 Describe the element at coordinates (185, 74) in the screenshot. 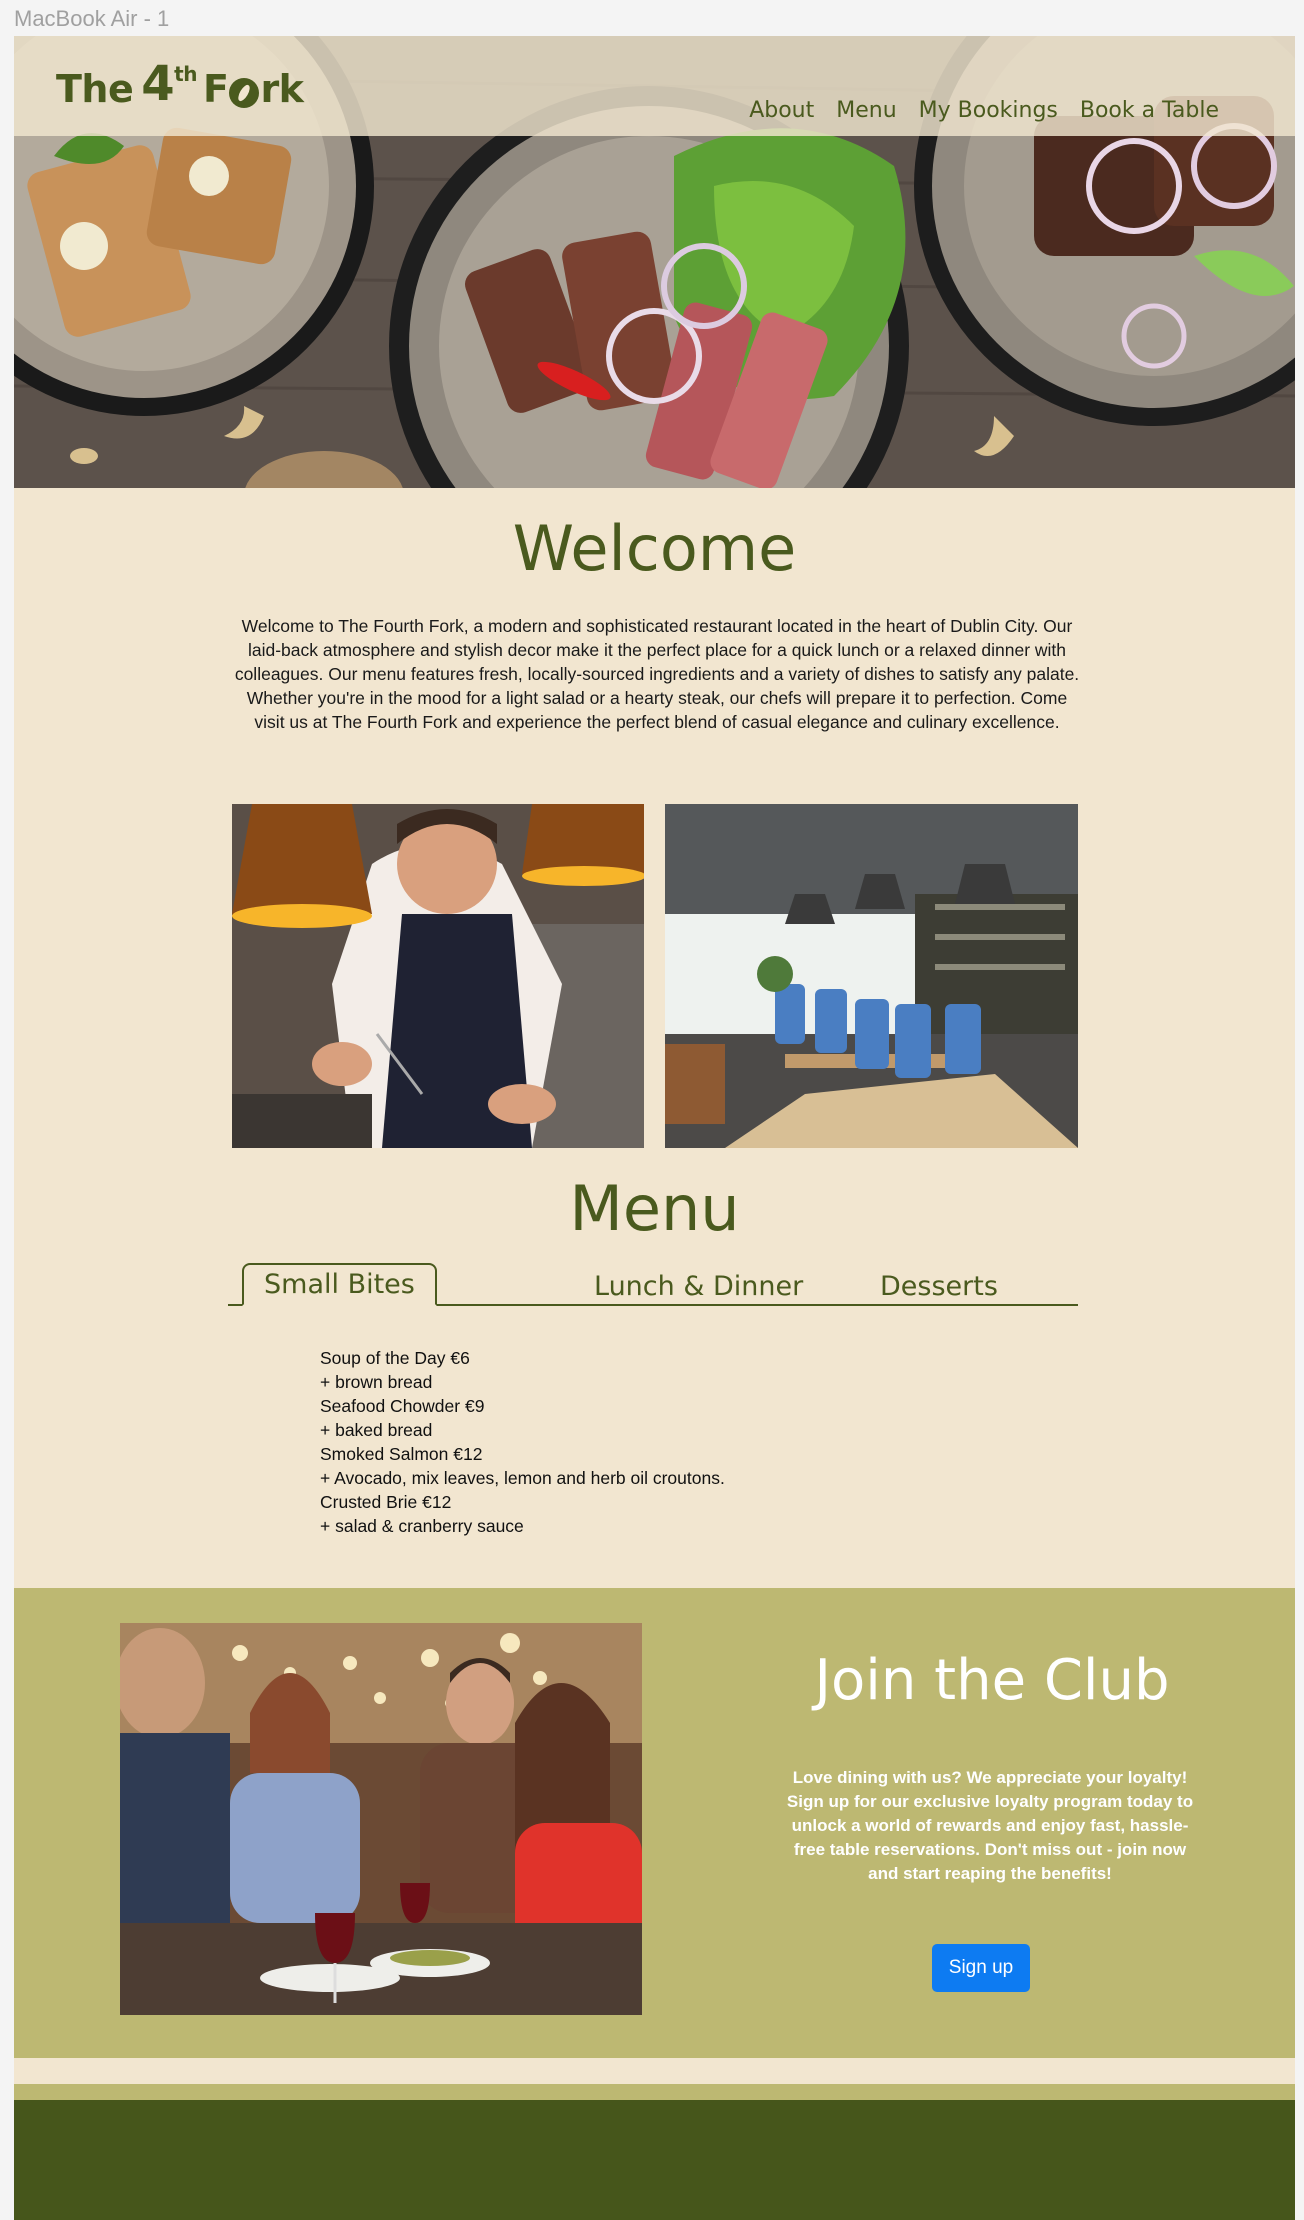

I see `logo-superscript: th` at that location.